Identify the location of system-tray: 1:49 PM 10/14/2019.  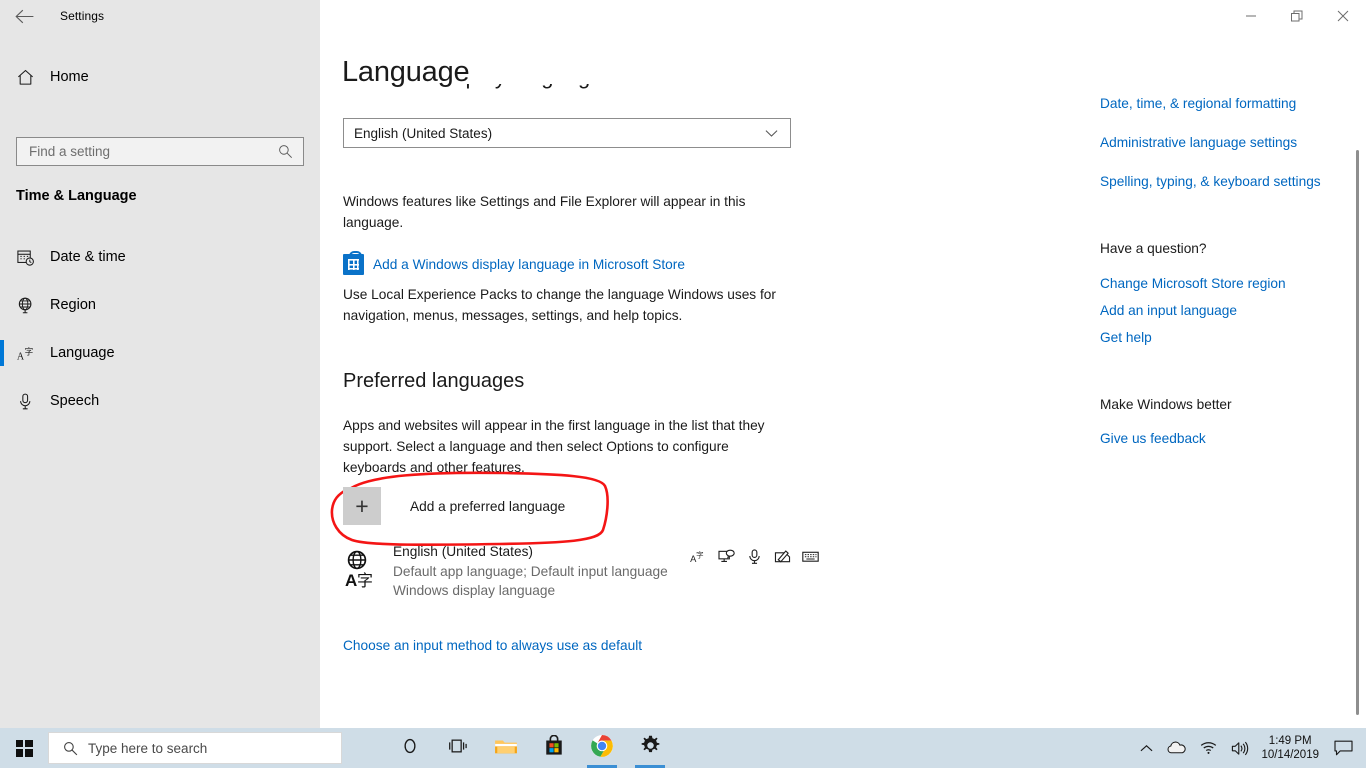
(1249, 748).